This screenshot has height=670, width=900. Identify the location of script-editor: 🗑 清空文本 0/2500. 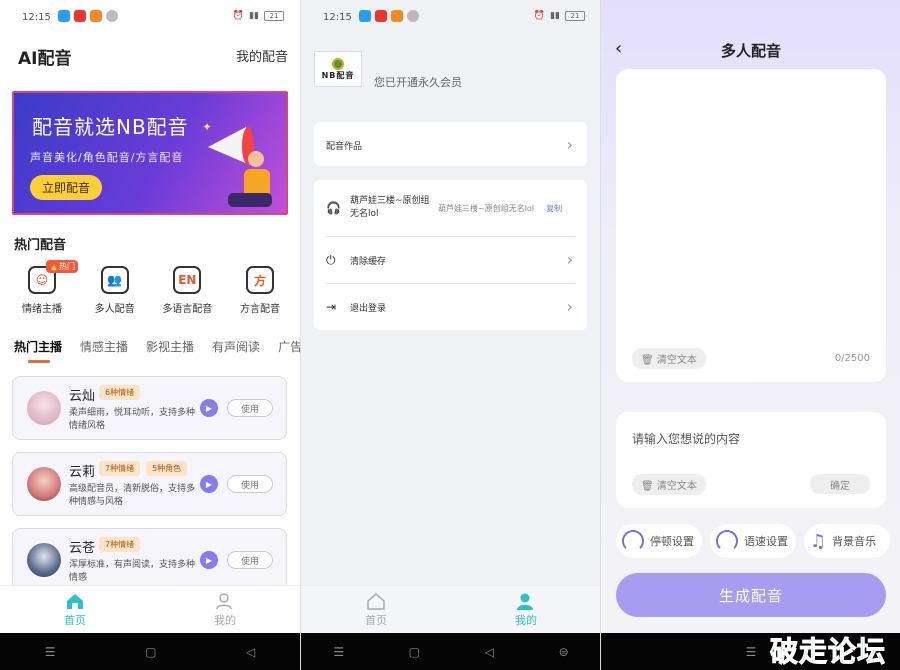
(751, 225).